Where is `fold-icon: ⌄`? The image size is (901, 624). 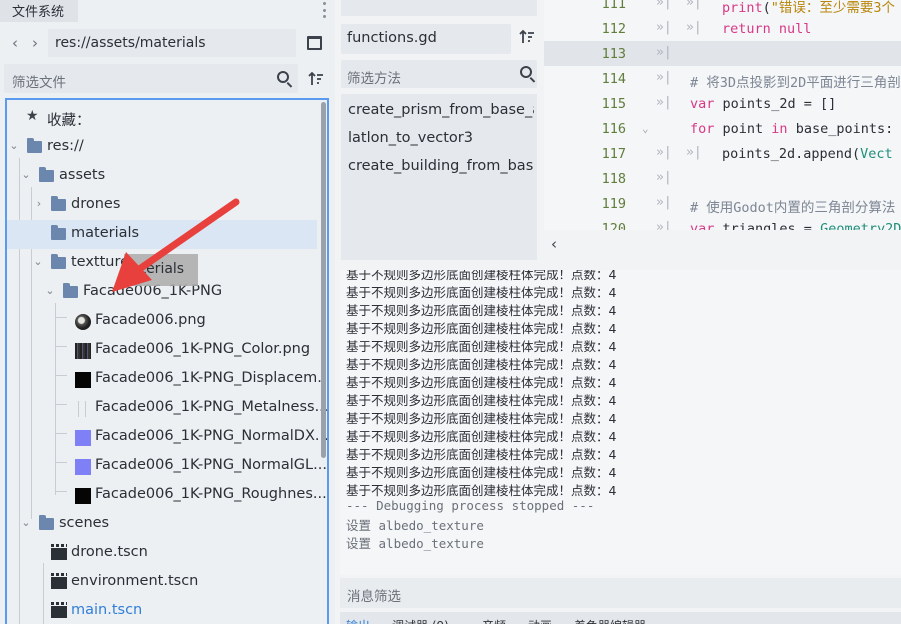 fold-icon: ⌄ is located at coordinates (645, 128).